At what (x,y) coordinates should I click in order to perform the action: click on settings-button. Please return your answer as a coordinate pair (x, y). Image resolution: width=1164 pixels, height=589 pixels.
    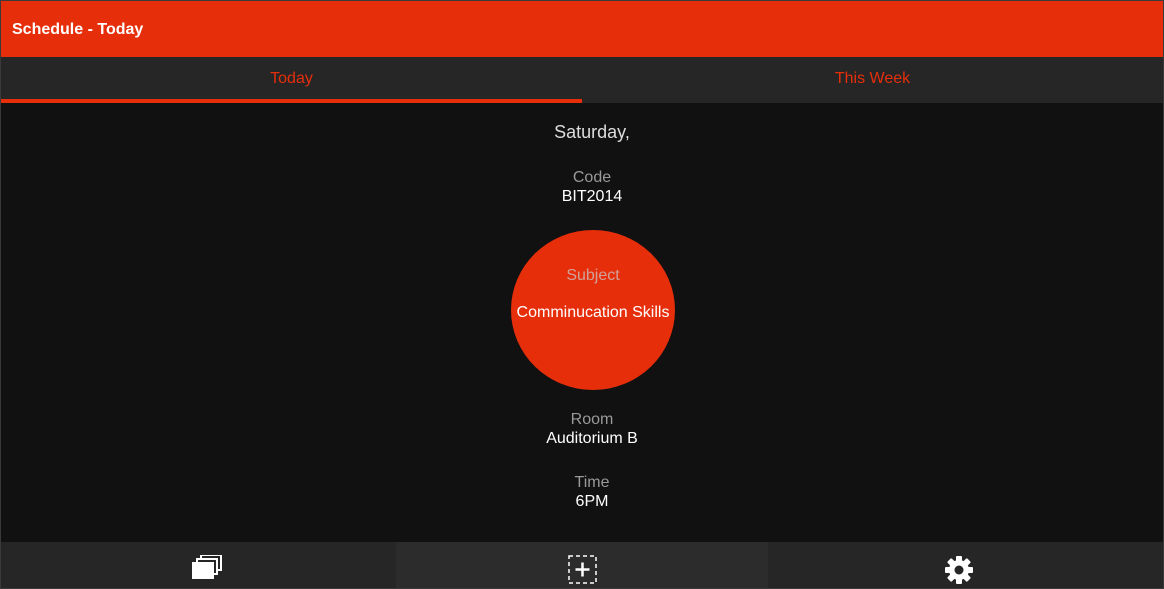
    Looking at the image, I should click on (965, 565).